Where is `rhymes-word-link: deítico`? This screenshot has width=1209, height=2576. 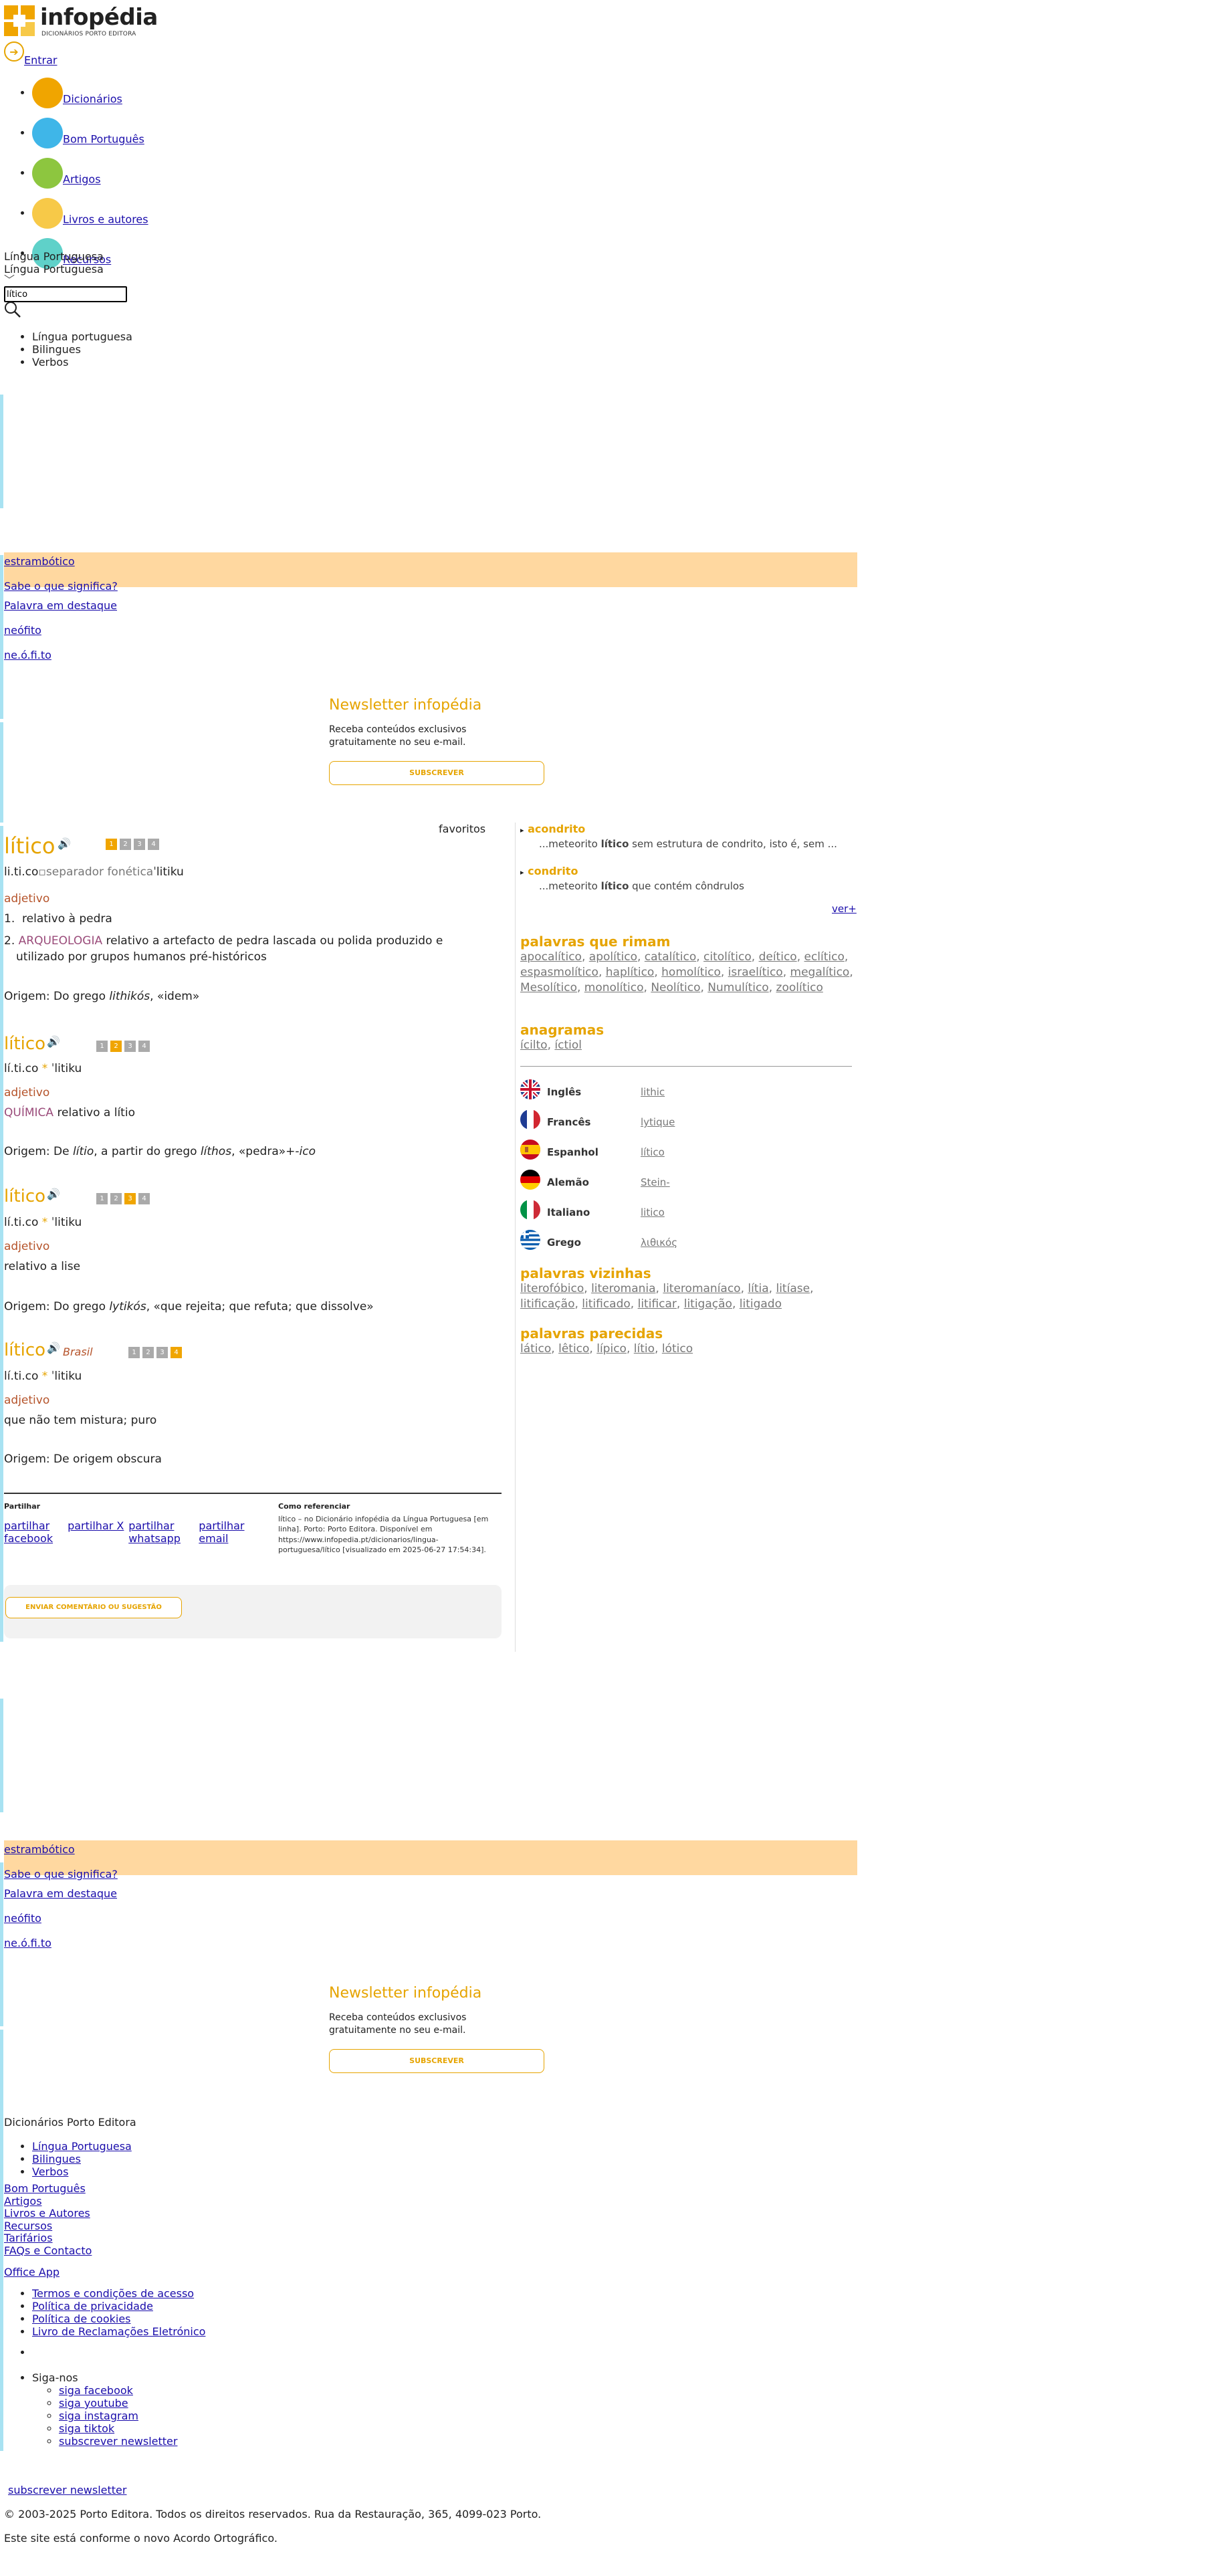 rhymes-word-link: deítico is located at coordinates (778, 957).